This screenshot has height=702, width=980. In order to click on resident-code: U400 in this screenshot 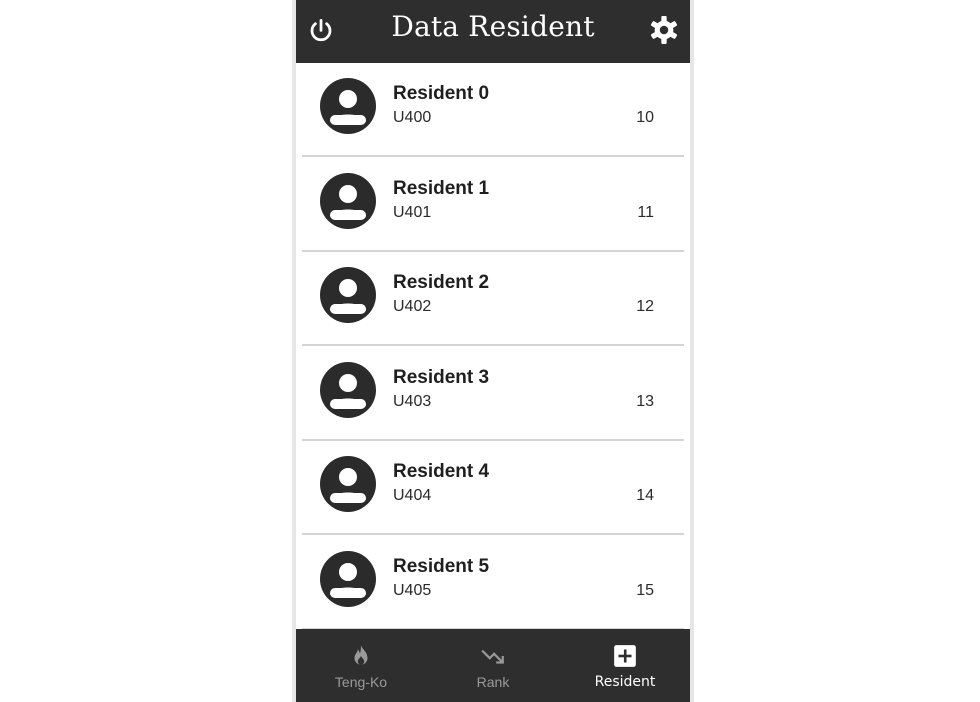, I will do `click(412, 117)`.